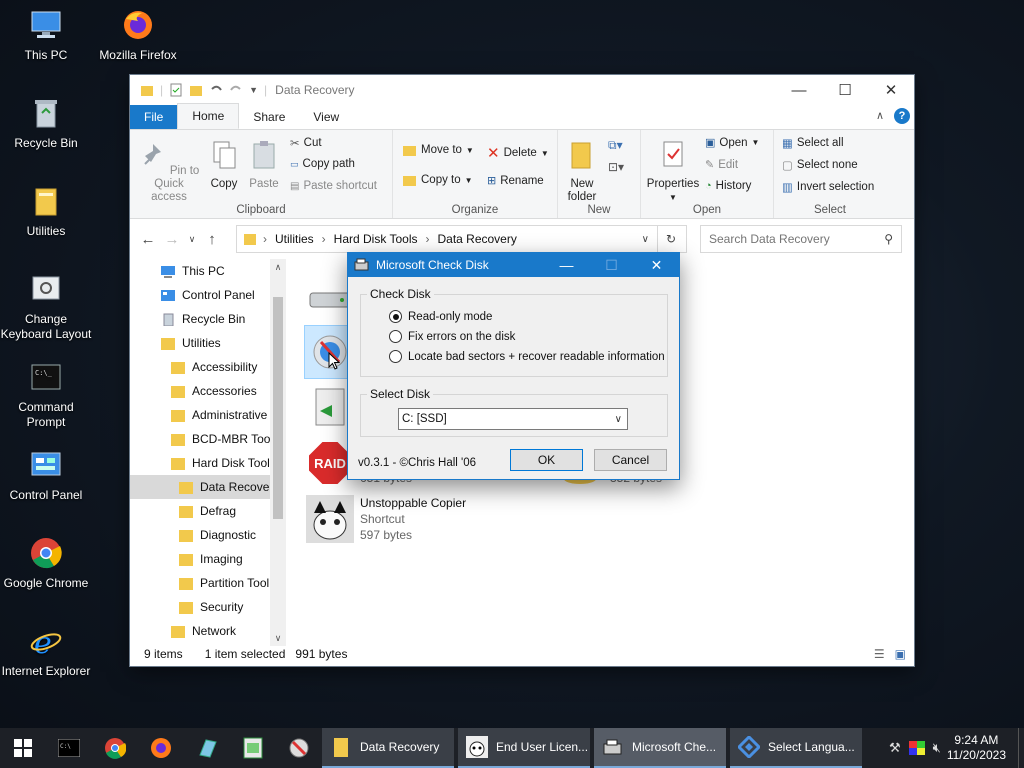 This screenshot has width=1024, height=768. Describe the element at coordinates (522, 90) in the screenshot. I see `window-titlebar: | ▼ | Data Recovery — ☐ ✕` at that location.